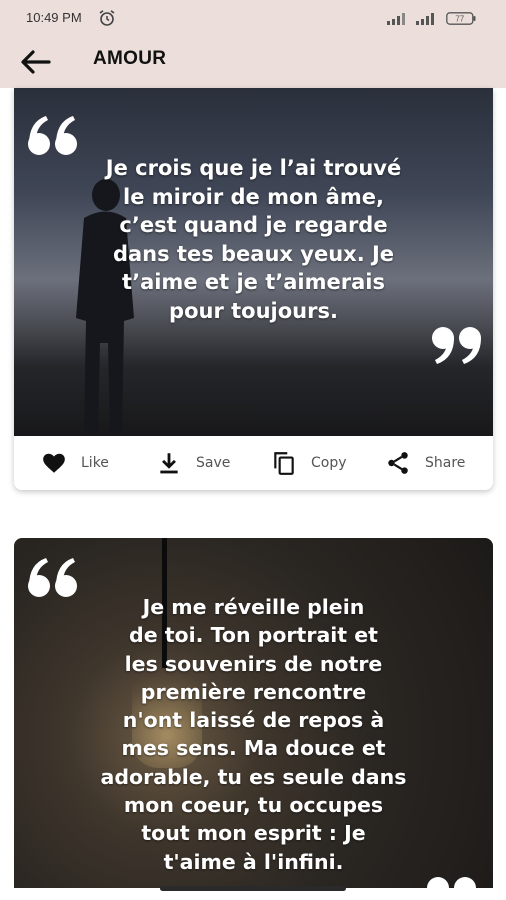 The width and height of the screenshot is (506, 900). What do you see at coordinates (253, 888) in the screenshot?
I see `gesture-nav-bar` at bounding box center [253, 888].